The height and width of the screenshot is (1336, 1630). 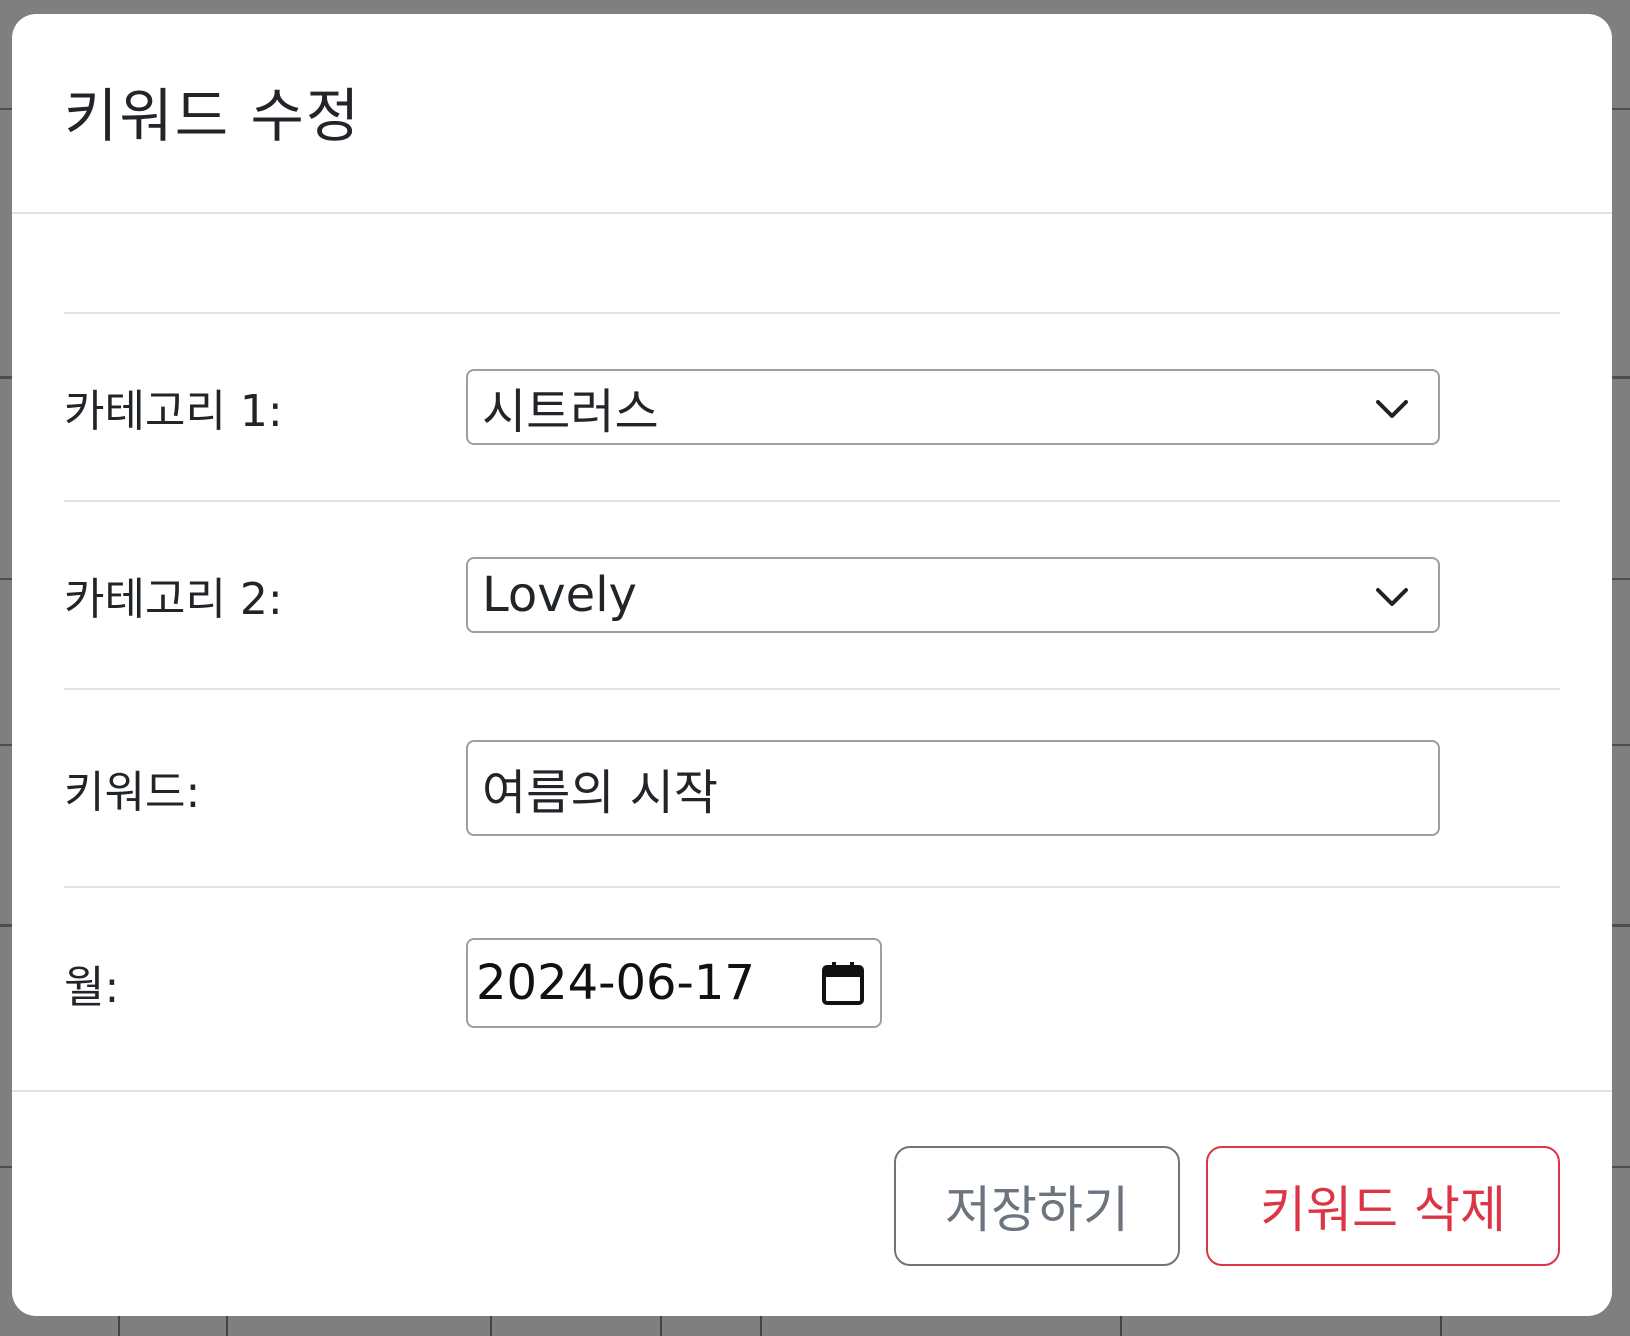 I want to click on category2-label: 카테고리 2:, so click(x=173, y=599).